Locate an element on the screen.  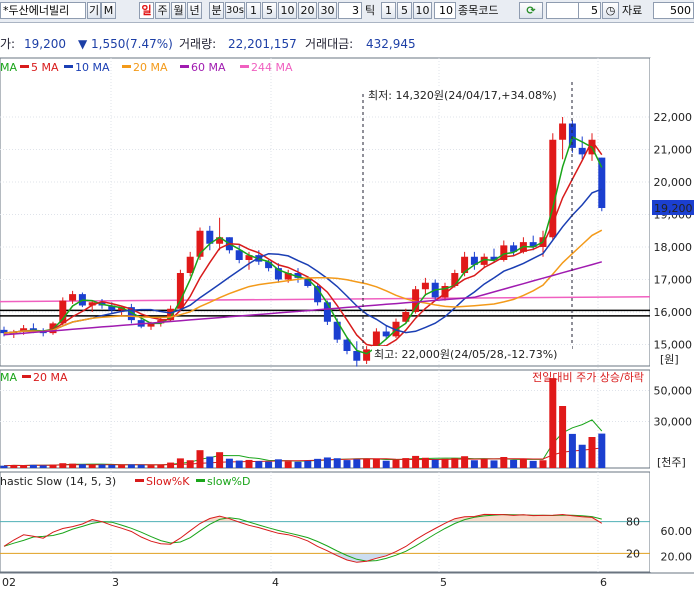
stoch-title: hastic Slow (14, 5, 3) is located at coordinates (58, 481).